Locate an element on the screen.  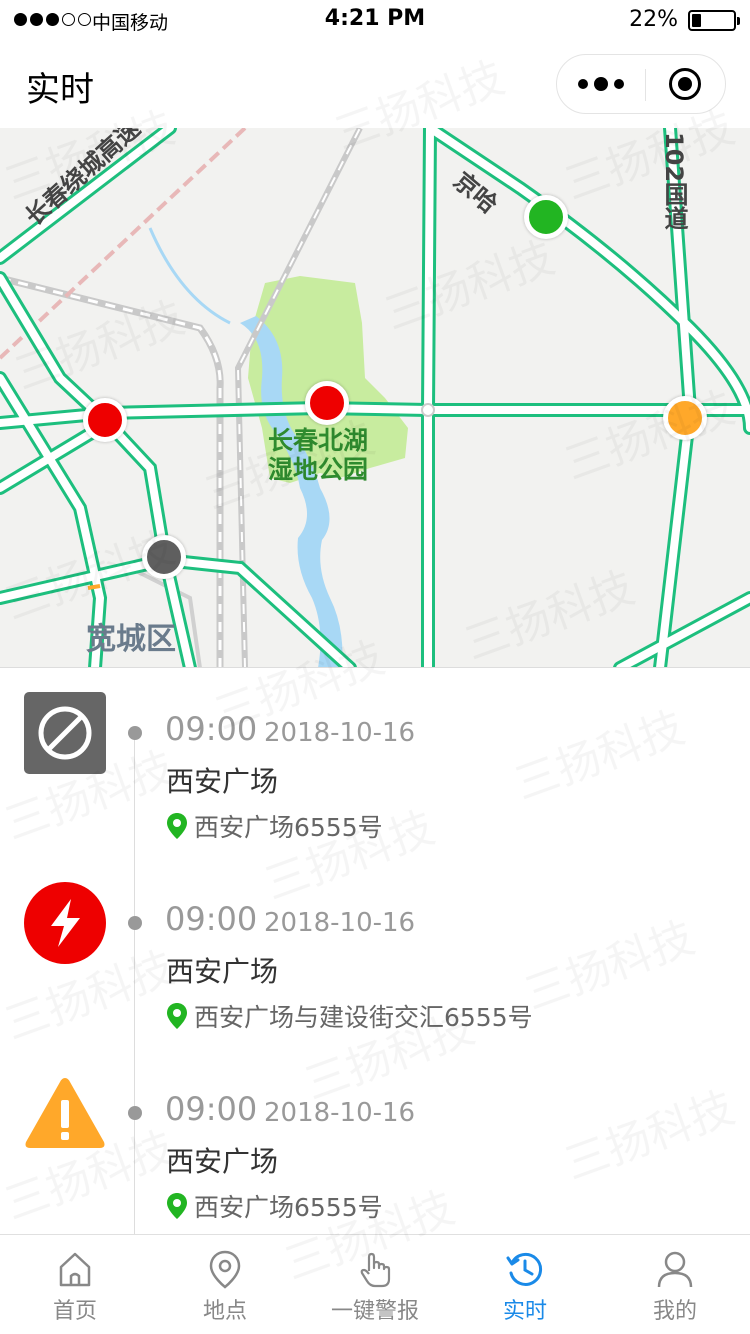
map-marker-red-center is located at coordinates (327, 403).